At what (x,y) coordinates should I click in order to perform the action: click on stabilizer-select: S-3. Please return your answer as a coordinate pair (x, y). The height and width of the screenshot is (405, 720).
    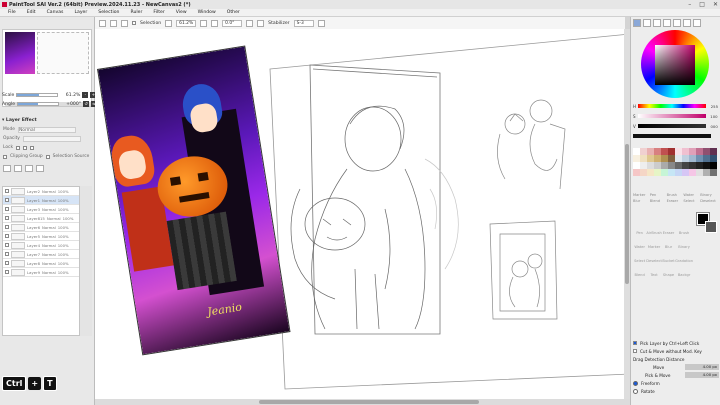
    Looking at the image, I should click on (303, 23).